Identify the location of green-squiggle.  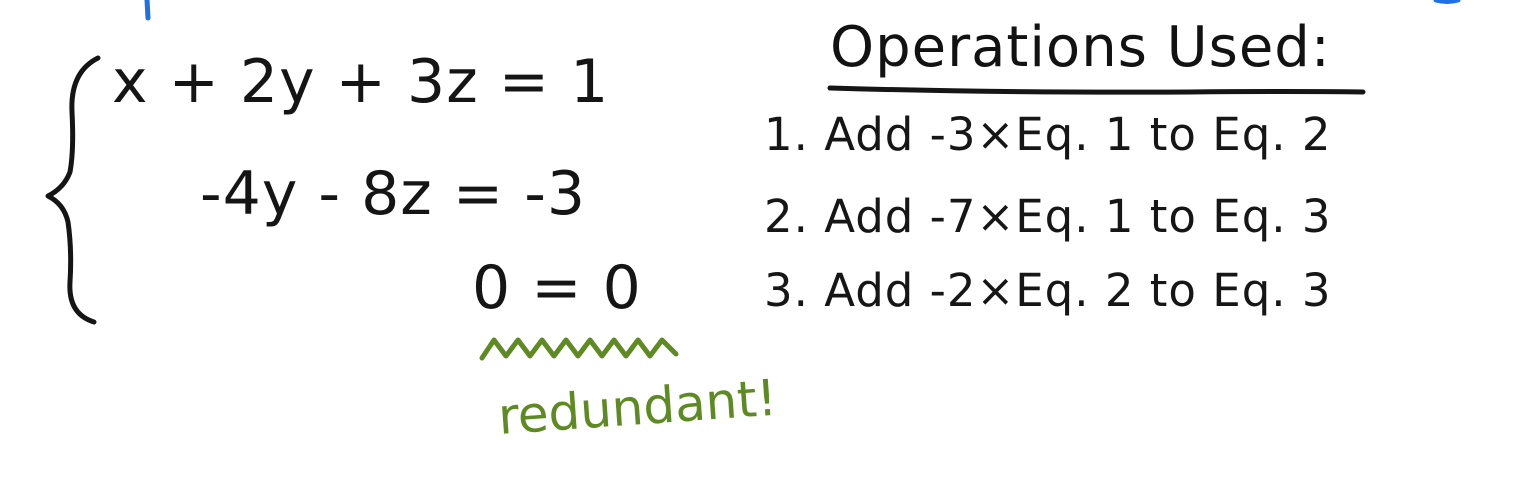
(579, 349).